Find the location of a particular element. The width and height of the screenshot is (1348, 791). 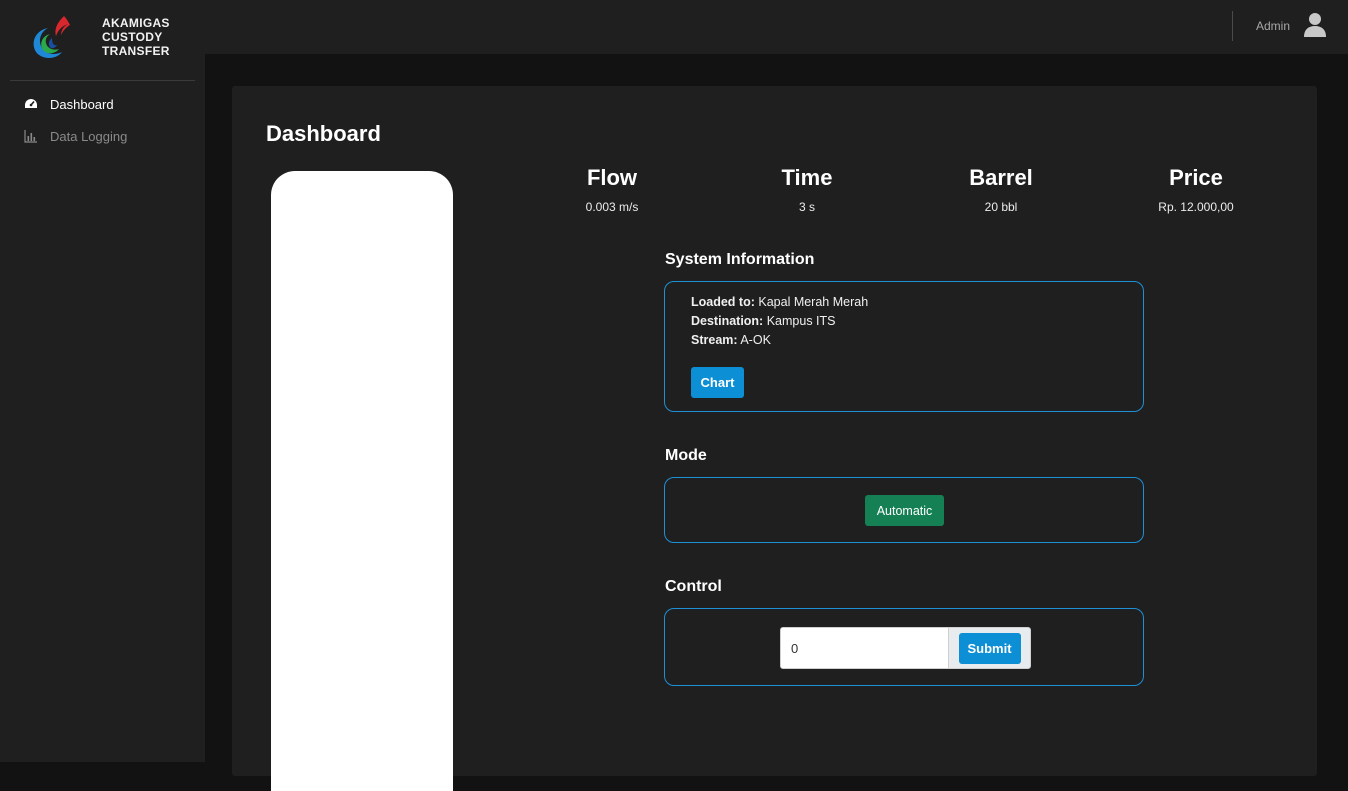

stat-value: 3 s is located at coordinates (806, 207).